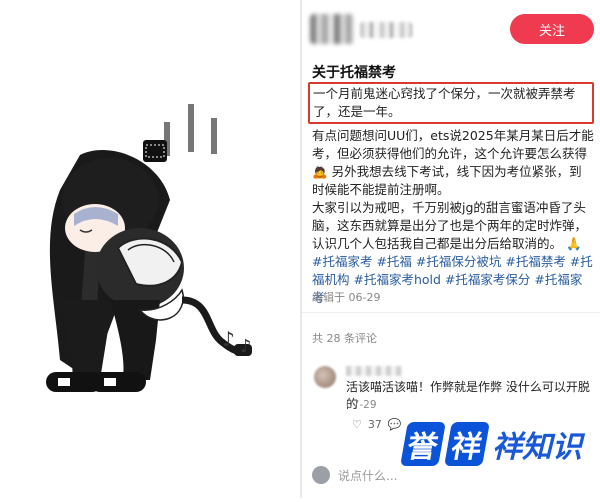 This screenshot has width=600, height=502. What do you see at coordinates (423, 444) in the screenshot?
I see `watermark-block: 誉` at bounding box center [423, 444].